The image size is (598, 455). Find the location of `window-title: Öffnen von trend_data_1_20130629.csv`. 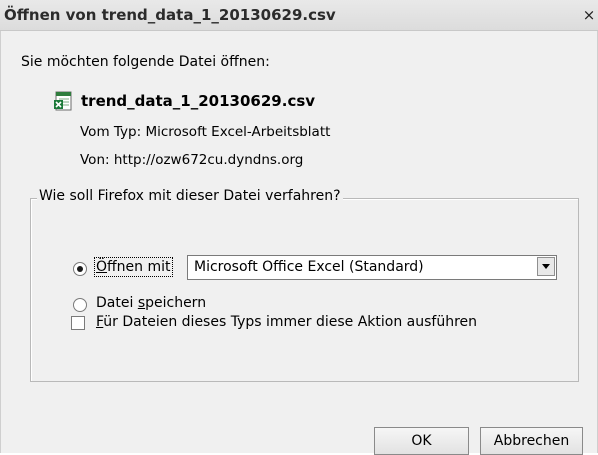

window-title: Öffnen von trend_data_1_20130629.csv is located at coordinates (170, 15).